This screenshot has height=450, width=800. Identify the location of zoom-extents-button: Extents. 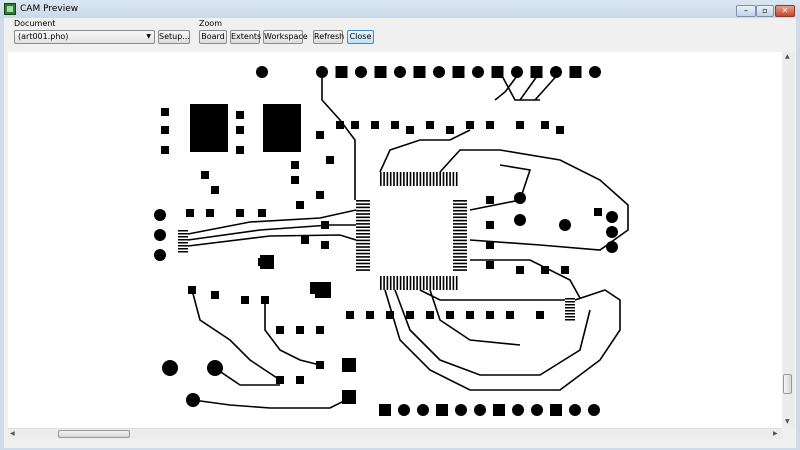
(245, 37).